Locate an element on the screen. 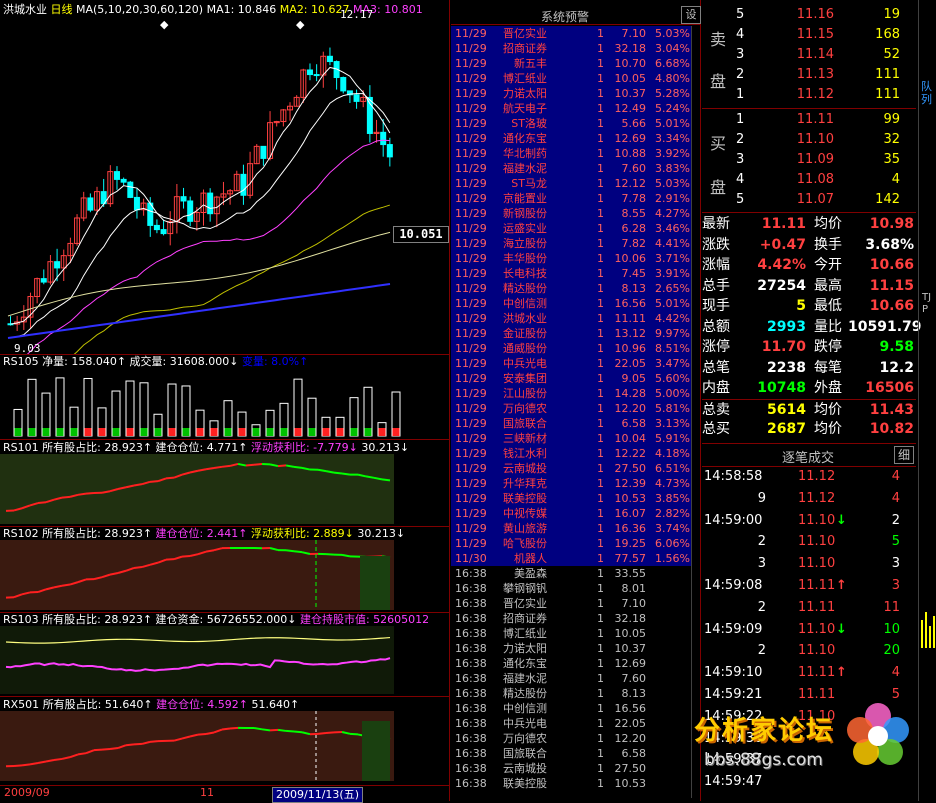 The image size is (936, 803). rs102-chart is located at coordinates (224, 576).